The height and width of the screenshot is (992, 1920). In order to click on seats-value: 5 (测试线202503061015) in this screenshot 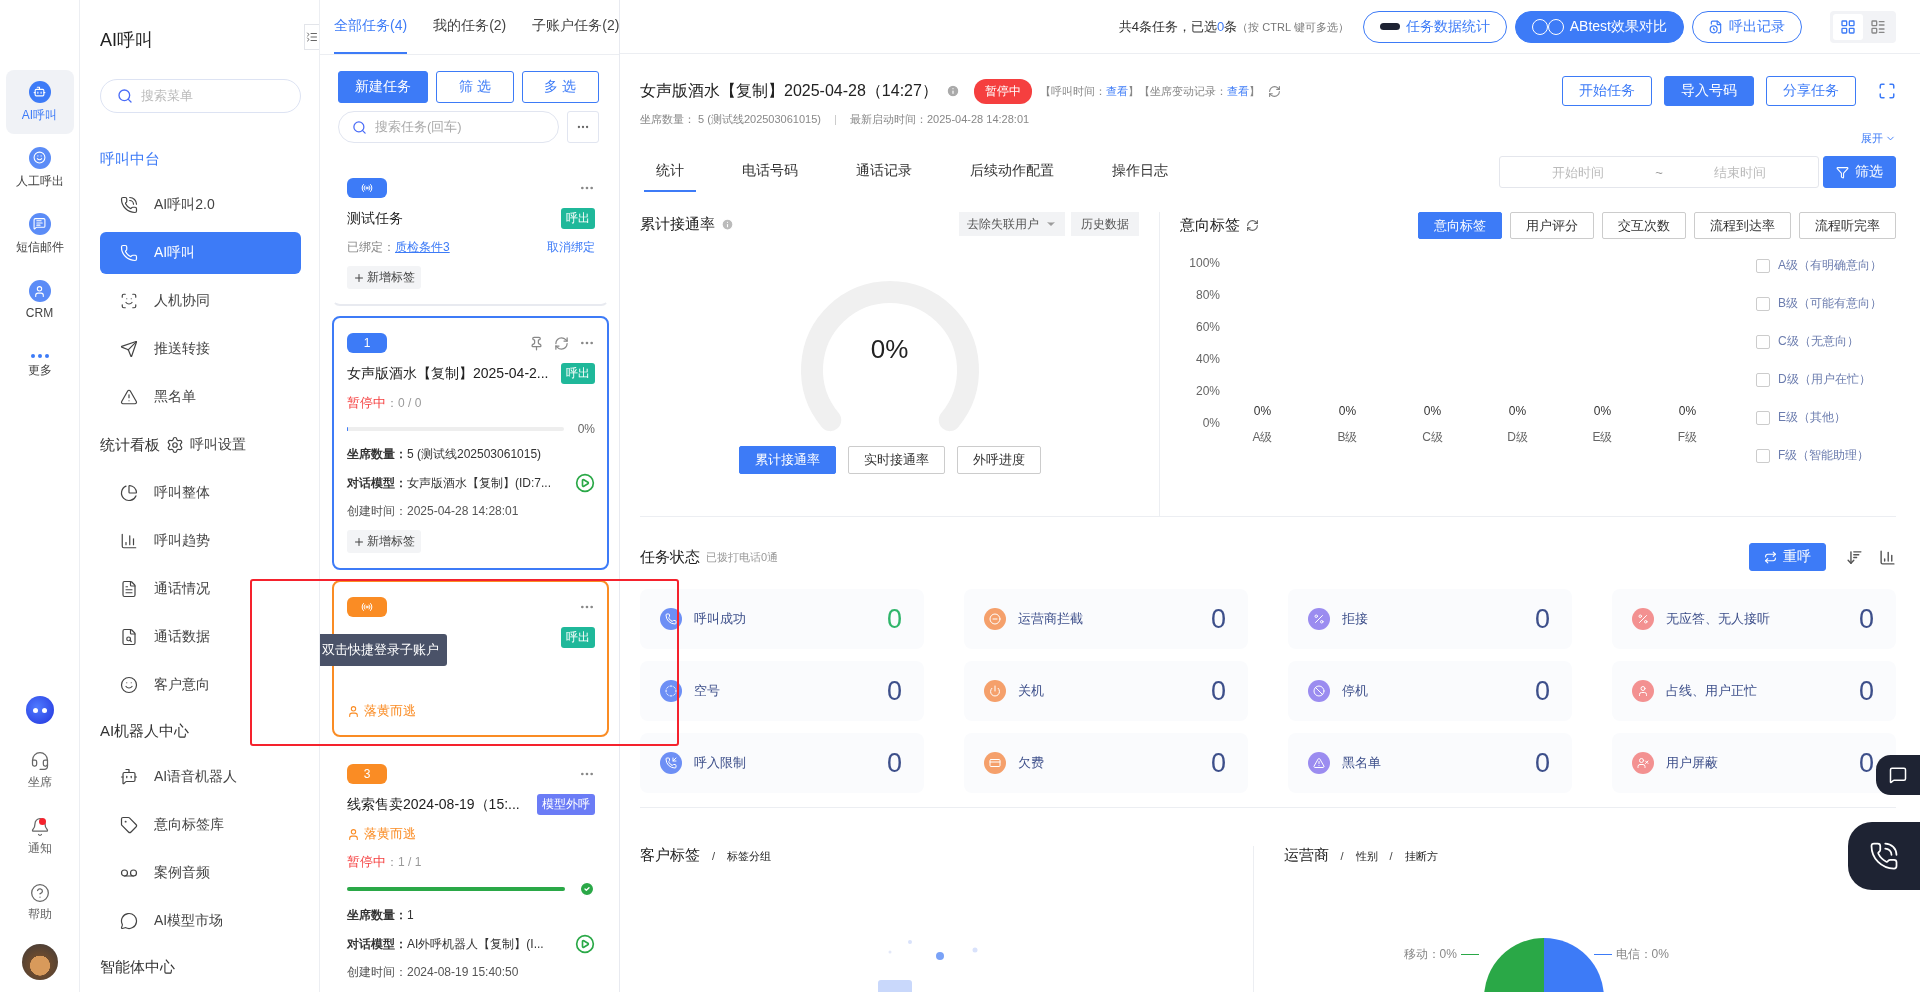, I will do `click(474, 454)`.